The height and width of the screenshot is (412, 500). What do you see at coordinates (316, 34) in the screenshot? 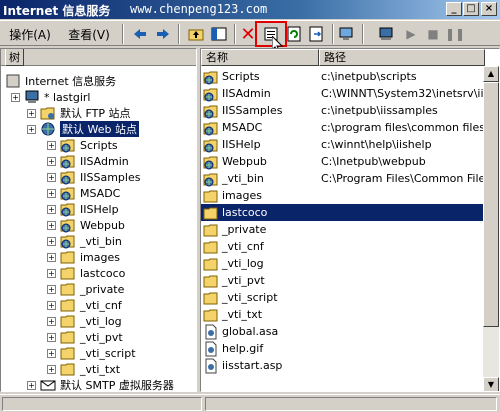
I see `export-list-icon` at bounding box center [316, 34].